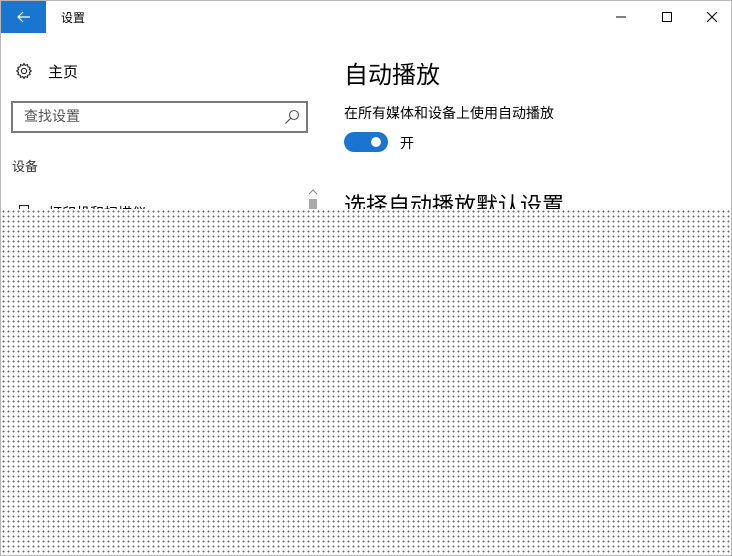  What do you see at coordinates (25, 167) in the screenshot?
I see `section-label-devices: 设备` at bounding box center [25, 167].